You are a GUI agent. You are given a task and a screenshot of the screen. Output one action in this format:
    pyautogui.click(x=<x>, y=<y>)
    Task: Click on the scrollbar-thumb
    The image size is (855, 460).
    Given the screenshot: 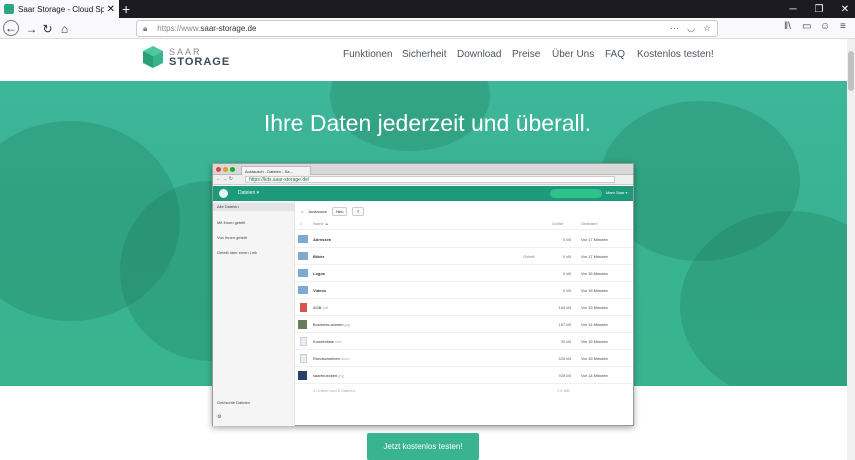 What is the action you would take?
    pyautogui.click(x=851, y=71)
    